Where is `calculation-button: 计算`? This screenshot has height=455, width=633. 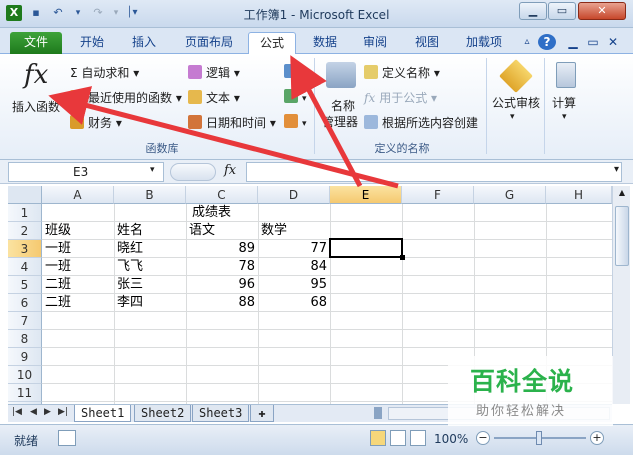 calculation-button: 计算 is located at coordinates (564, 102).